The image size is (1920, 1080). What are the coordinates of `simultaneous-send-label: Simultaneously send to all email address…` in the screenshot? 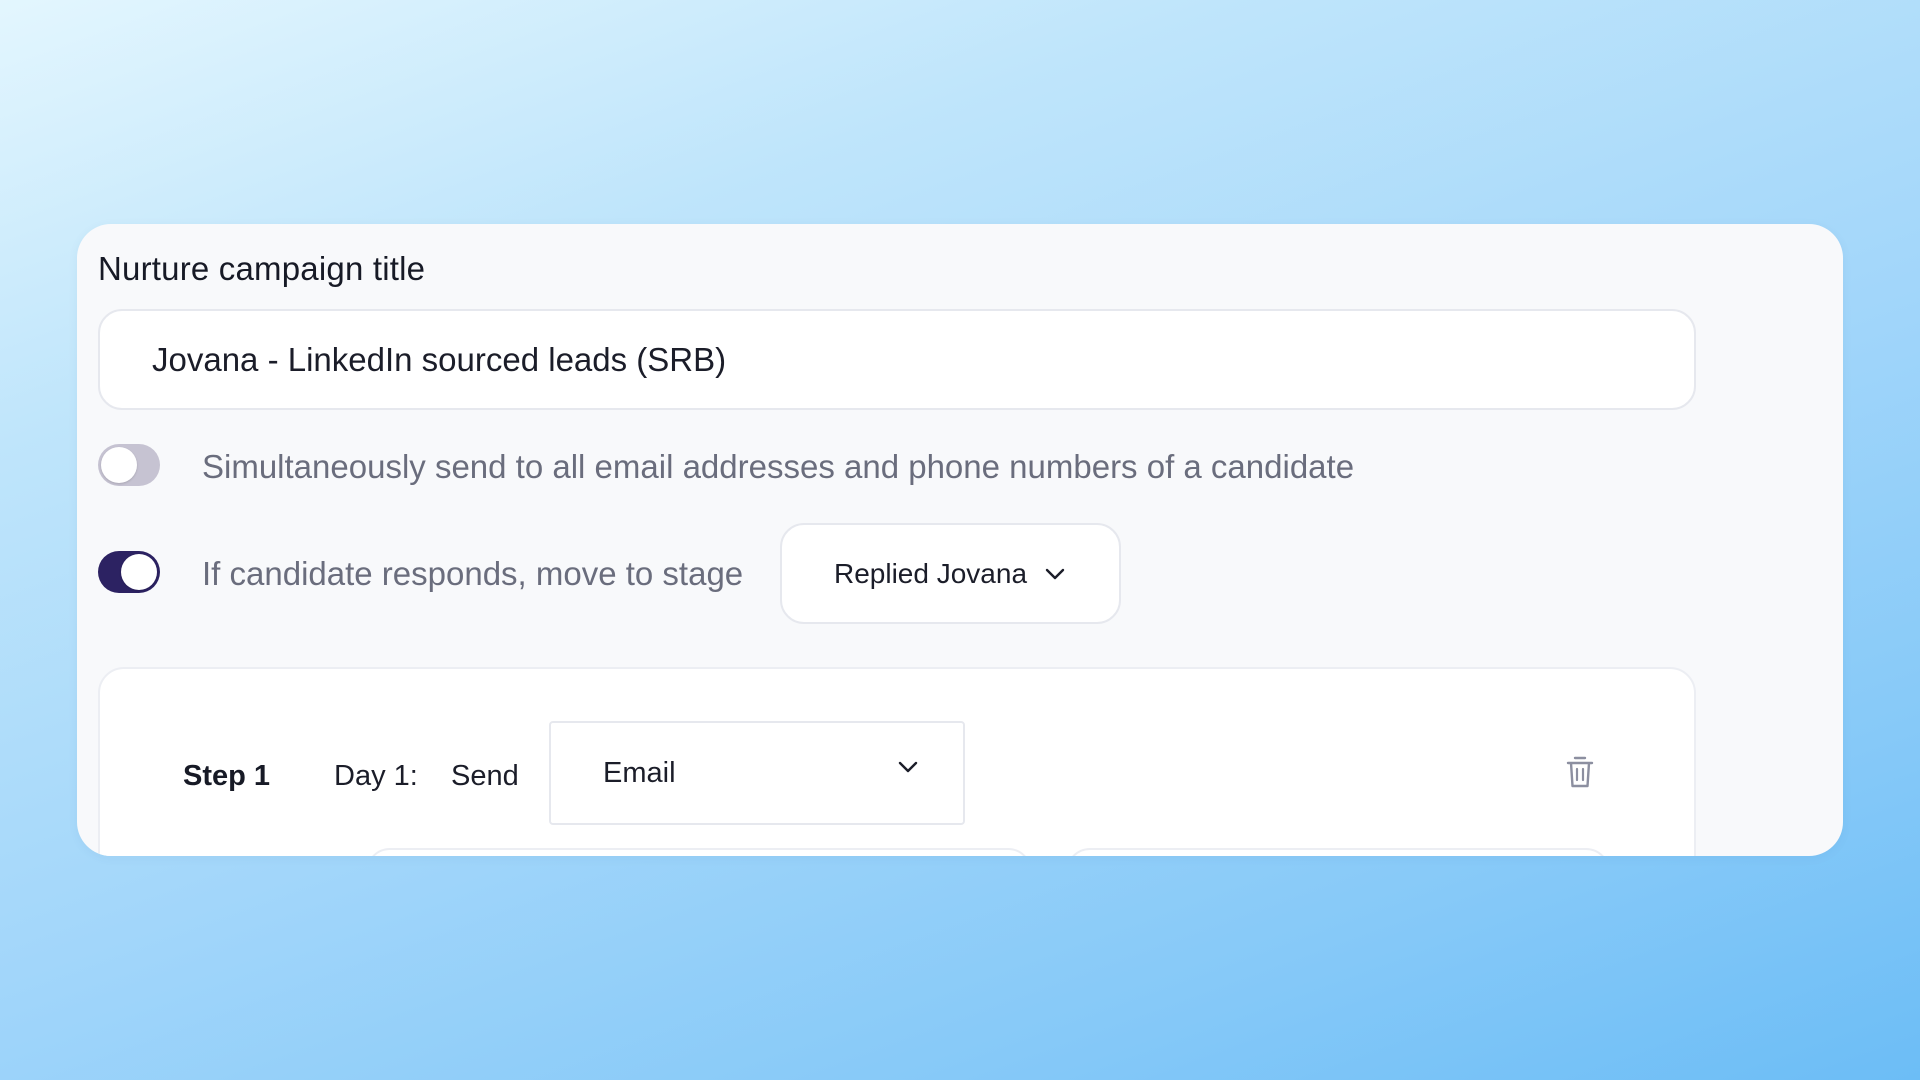 It's located at (778, 466).